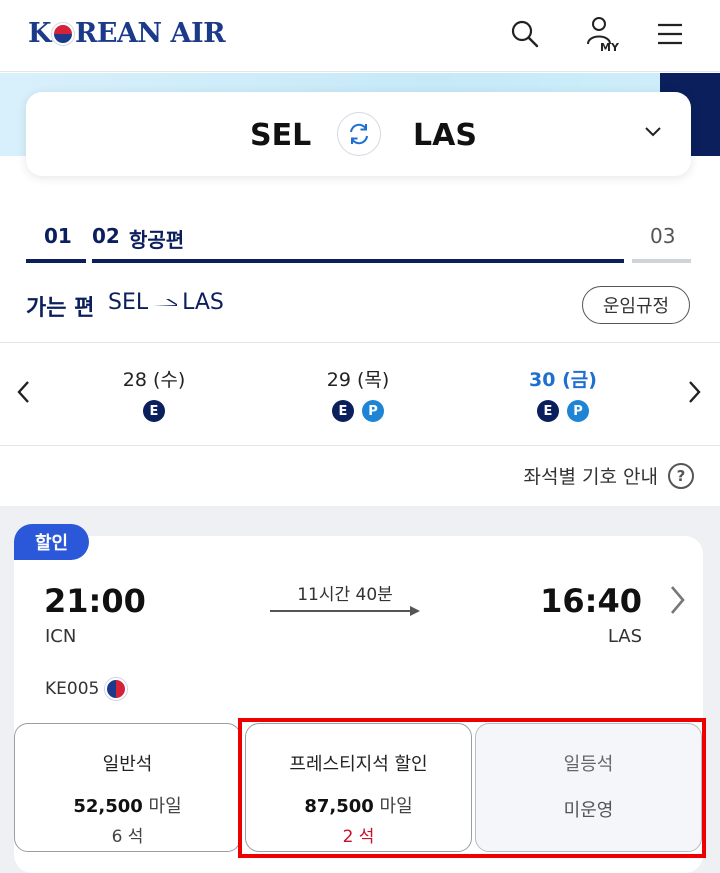 The image size is (720, 873). Describe the element at coordinates (653, 132) in the screenshot. I see `chevron-down-icon` at that location.